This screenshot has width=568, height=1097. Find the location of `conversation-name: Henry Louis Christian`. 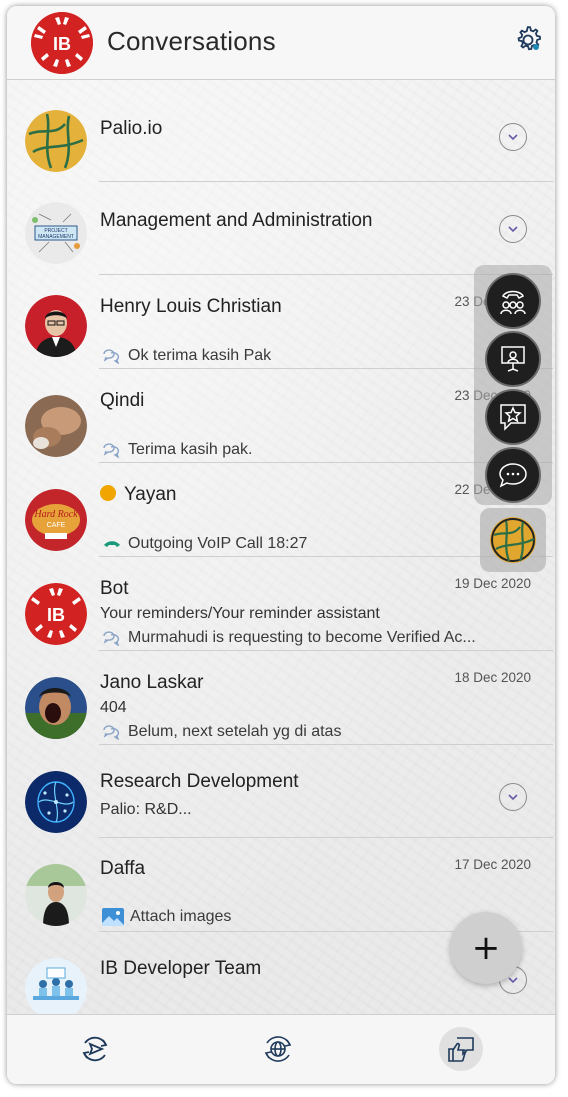

conversation-name: Henry Louis Christian is located at coordinates (191, 306).